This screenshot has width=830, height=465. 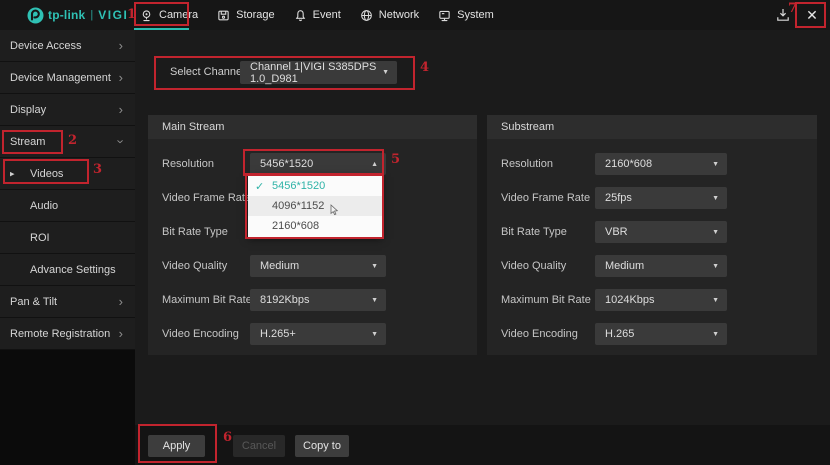 I want to click on tab-label: System, so click(x=475, y=15).